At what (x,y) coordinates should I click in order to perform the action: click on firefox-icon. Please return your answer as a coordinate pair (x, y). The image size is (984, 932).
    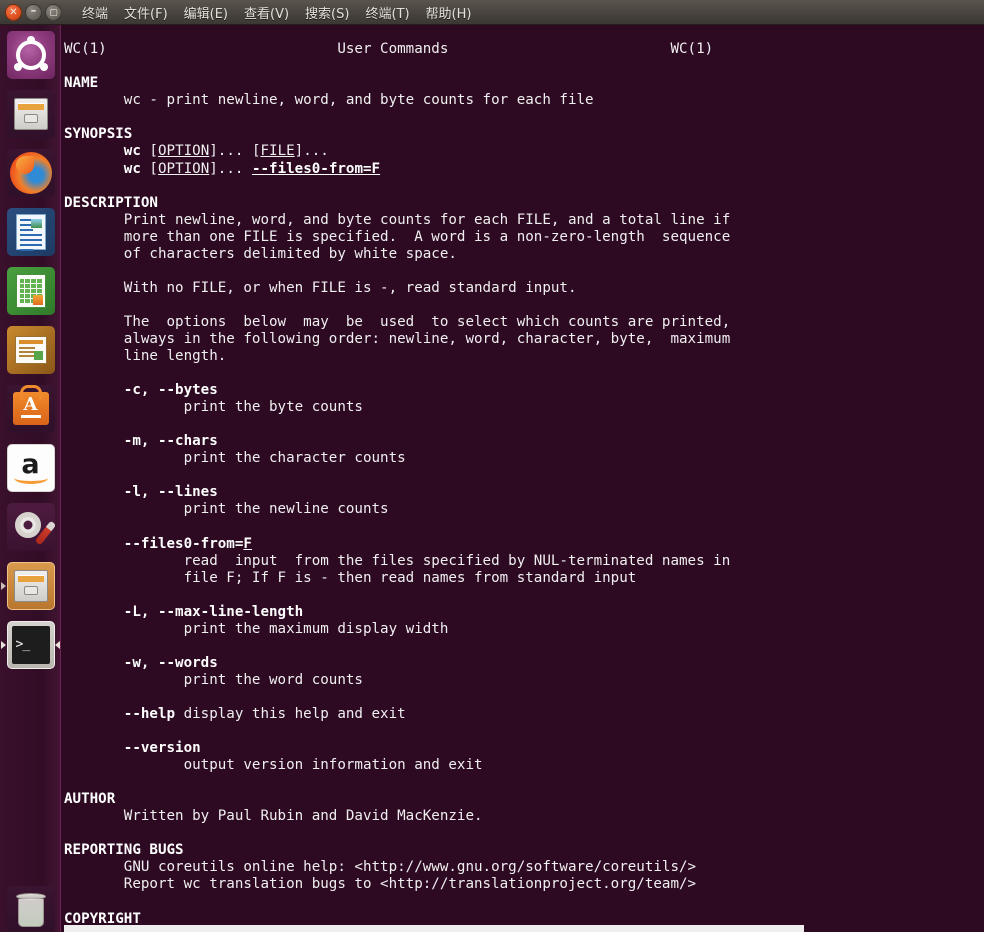
    Looking at the image, I should click on (30, 172).